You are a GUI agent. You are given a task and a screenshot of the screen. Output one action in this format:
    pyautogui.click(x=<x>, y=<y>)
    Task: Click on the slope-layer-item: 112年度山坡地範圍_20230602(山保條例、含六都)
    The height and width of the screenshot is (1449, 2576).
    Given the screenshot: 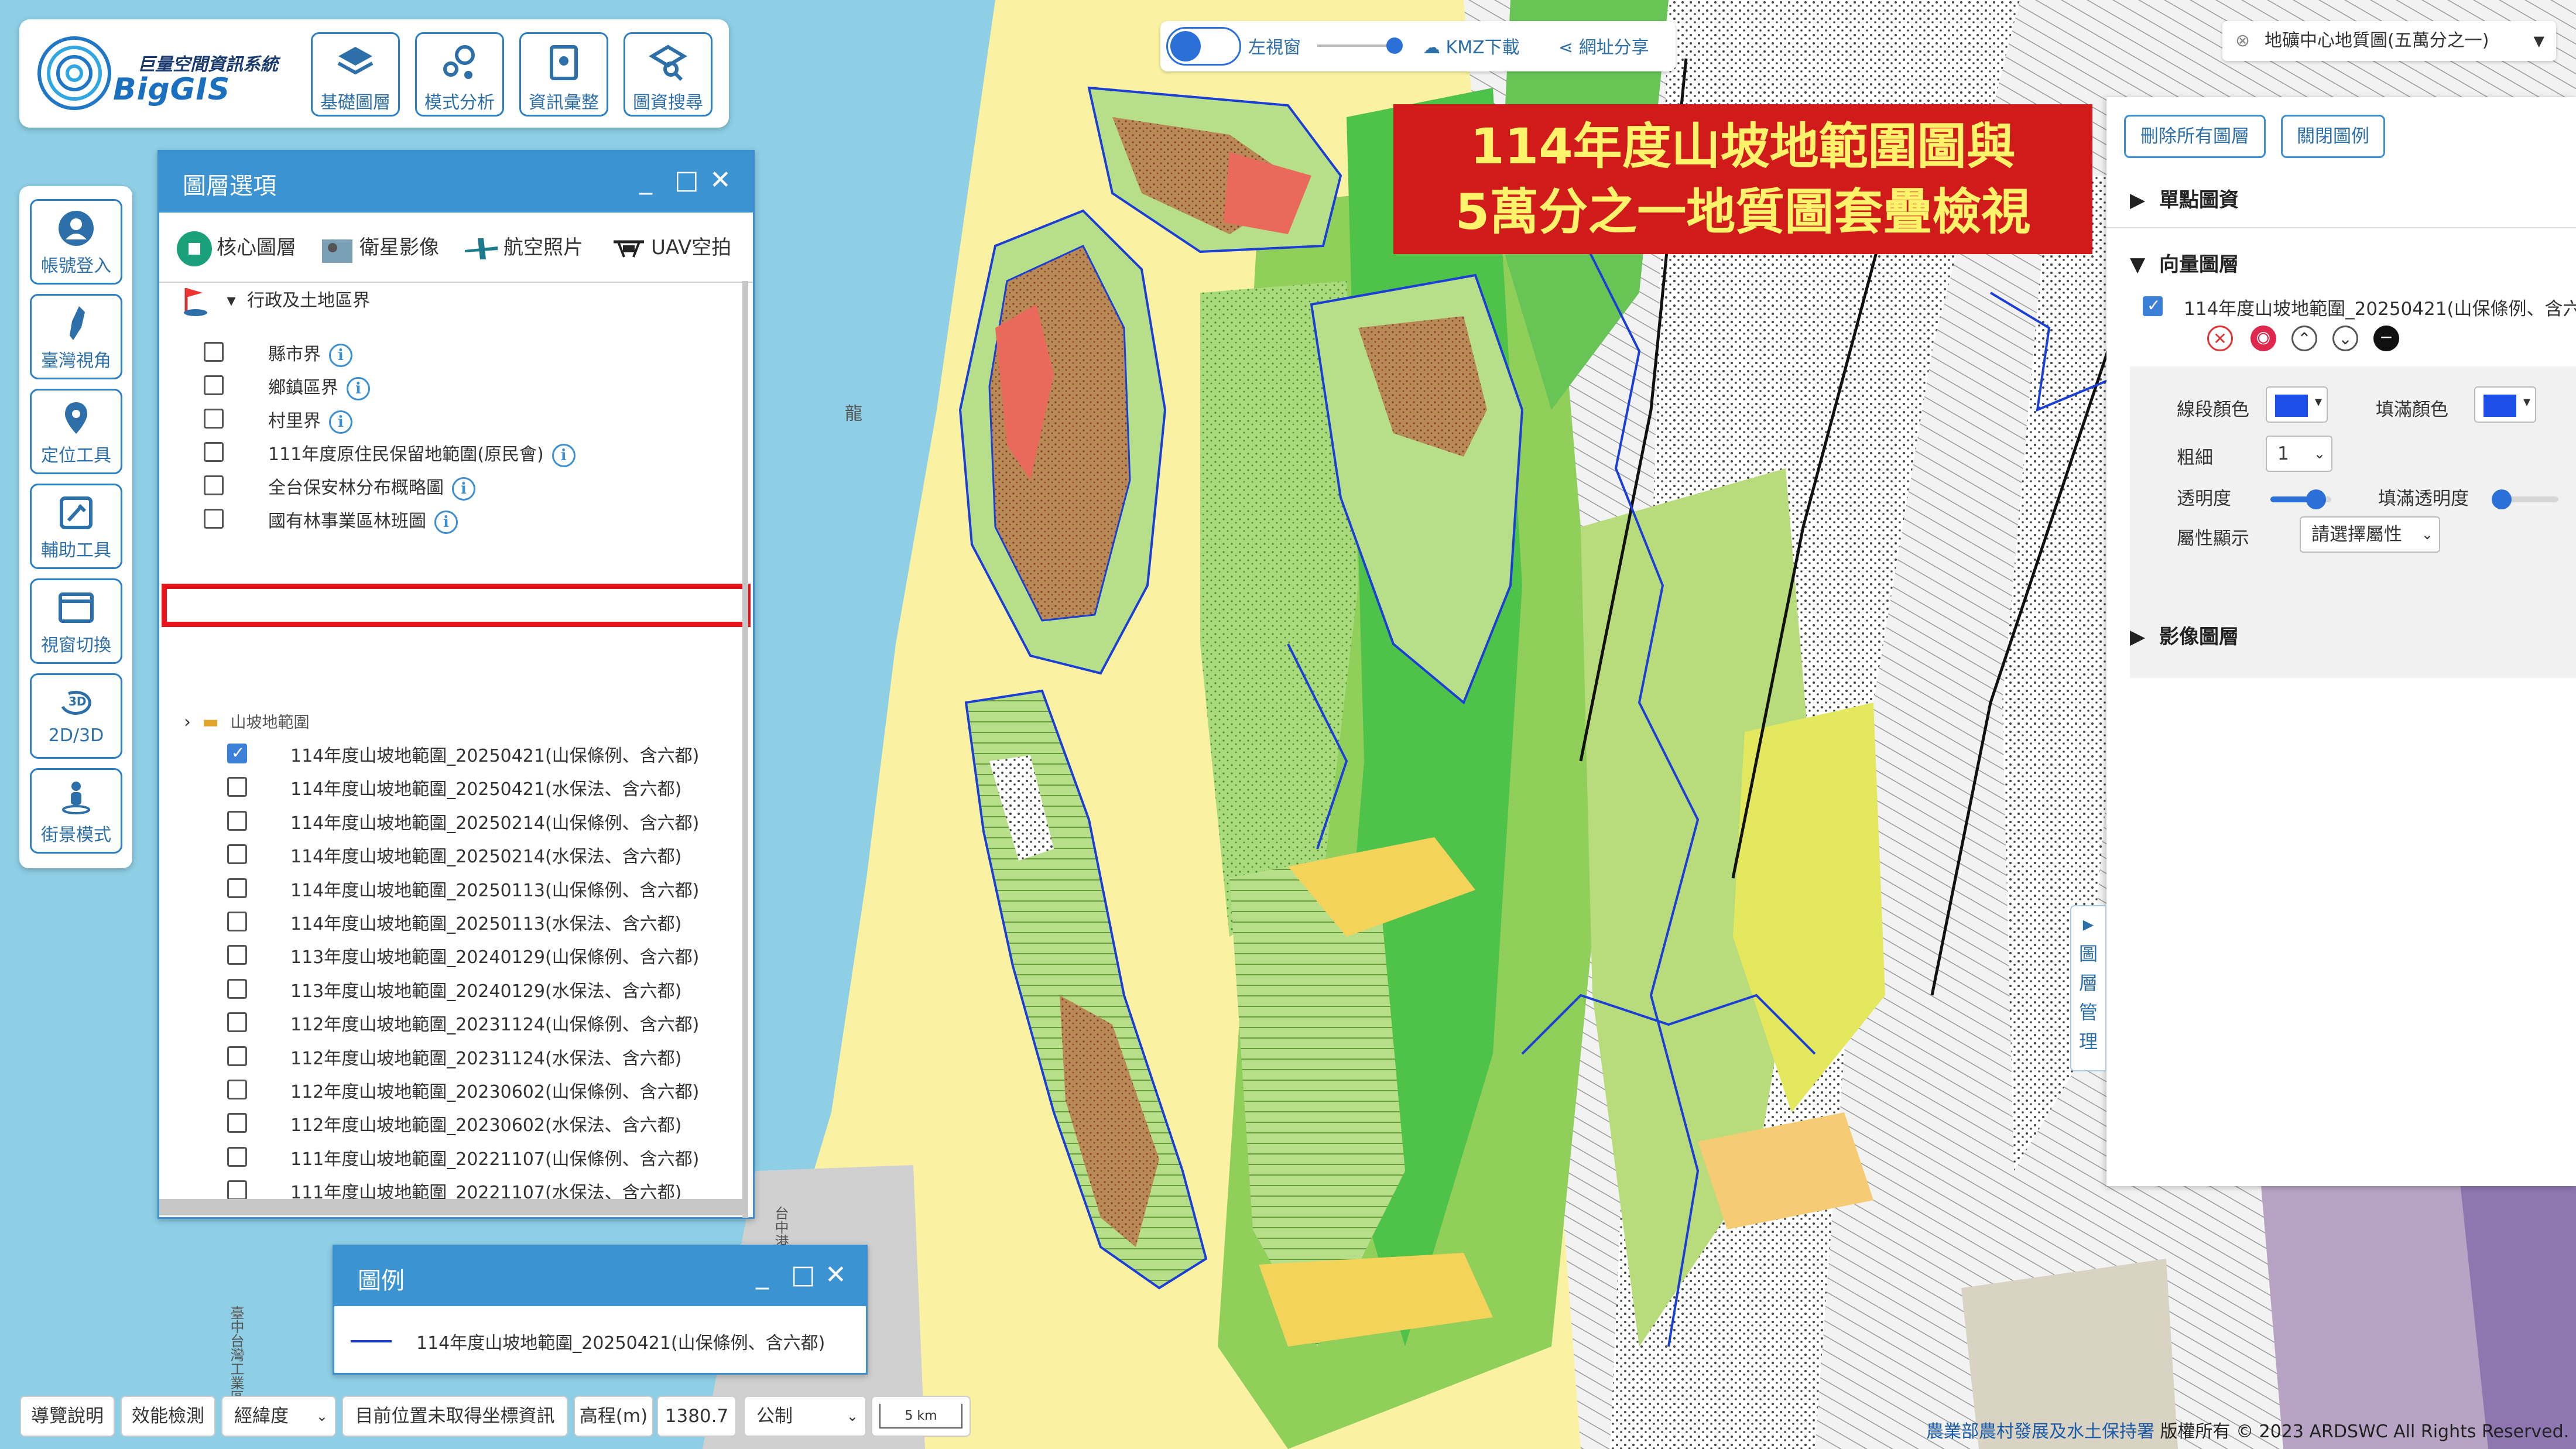 What is the action you would take?
    pyautogui.click(x=494, y=1090)
    